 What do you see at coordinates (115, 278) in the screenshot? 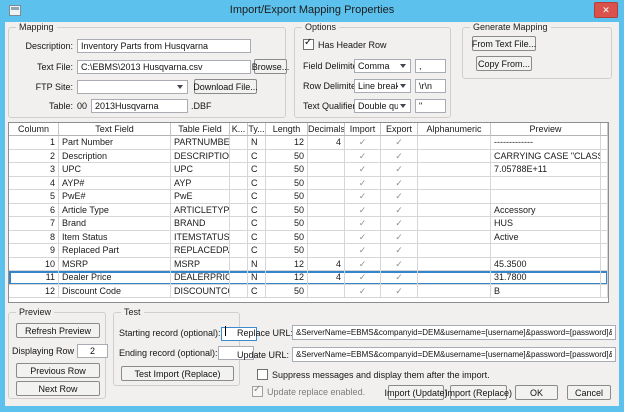
I see `cell-text-field: Dealer Price` at bounding box center [115, 278].